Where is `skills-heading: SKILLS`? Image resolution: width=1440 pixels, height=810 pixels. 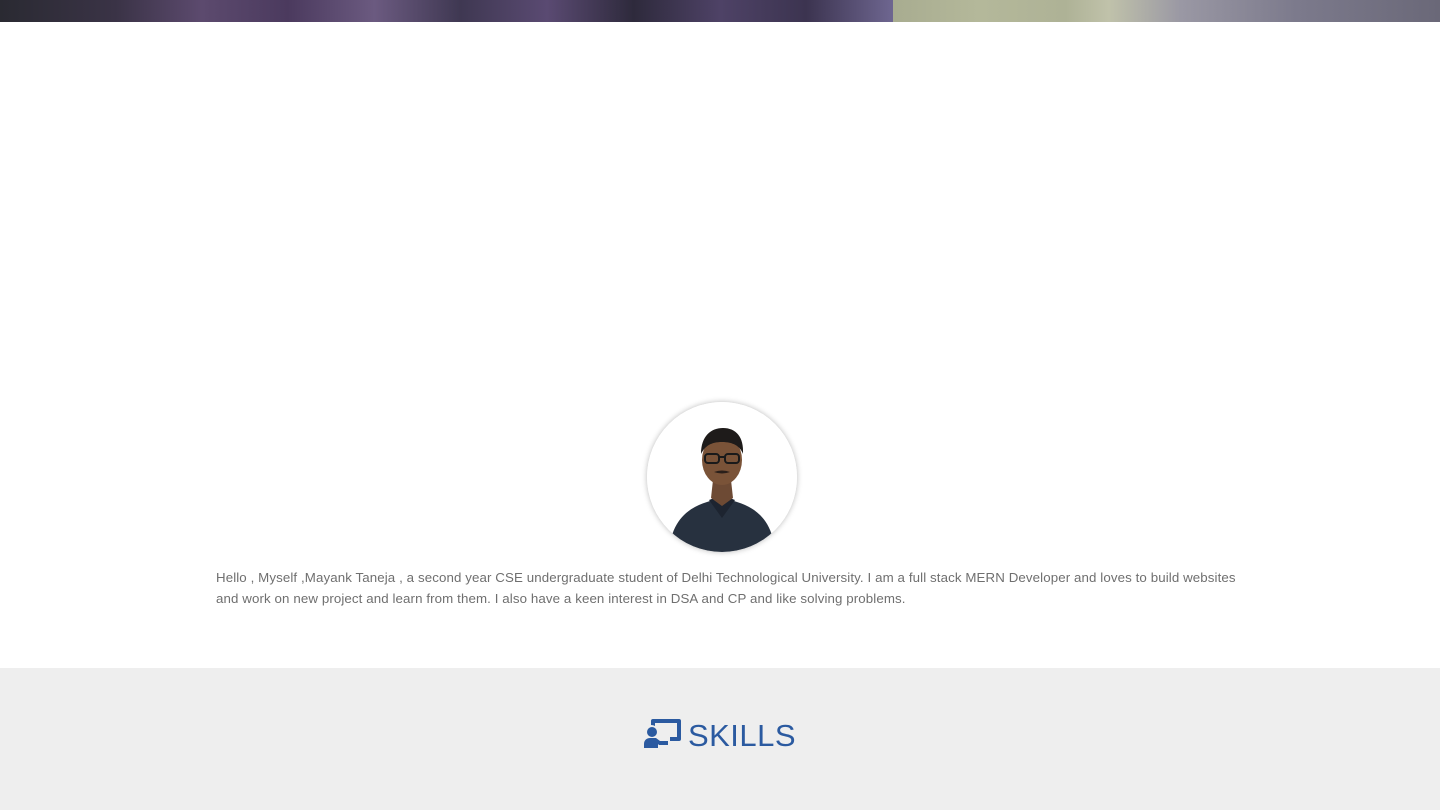 skills-heading: SKILLS is located at coordinates (720, 737).